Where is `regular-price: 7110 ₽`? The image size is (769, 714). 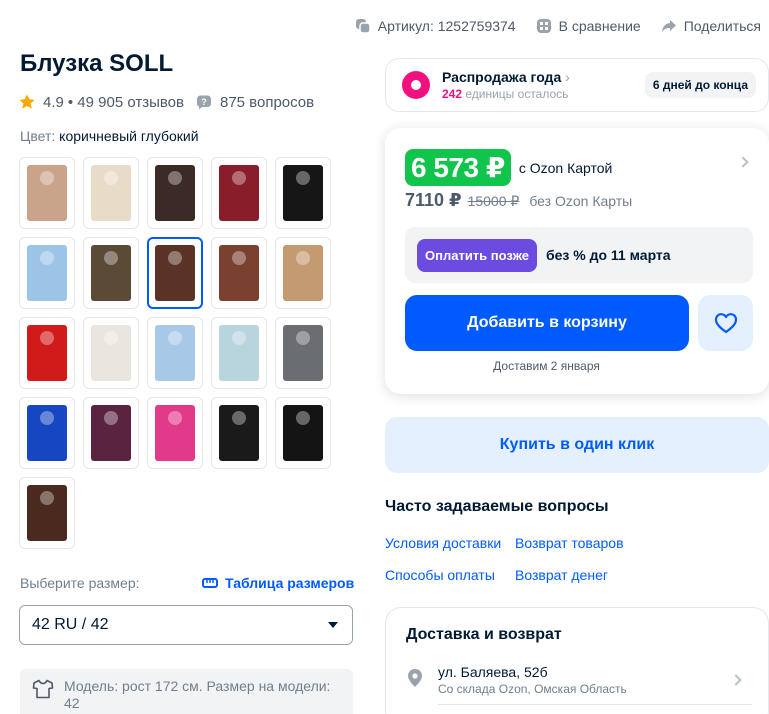
regular-price: 7110 ₽ is located at coordinates (433, 200).